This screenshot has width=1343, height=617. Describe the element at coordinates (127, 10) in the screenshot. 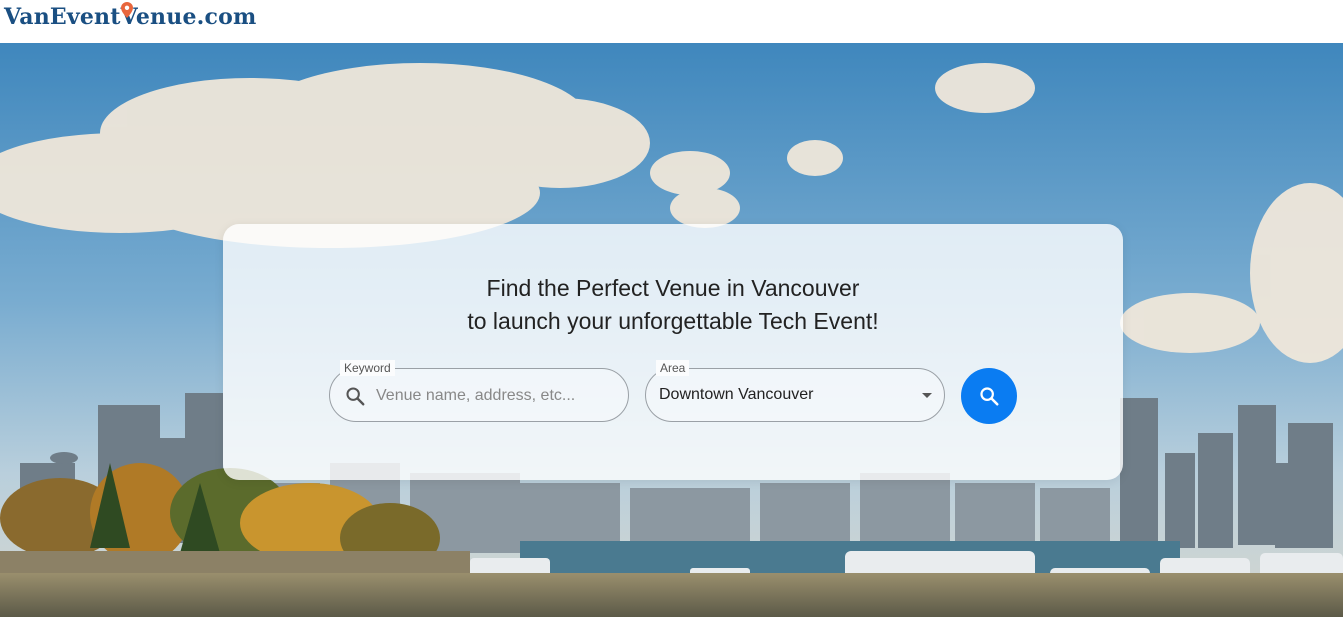

I see `map-pin-icon` at that location.